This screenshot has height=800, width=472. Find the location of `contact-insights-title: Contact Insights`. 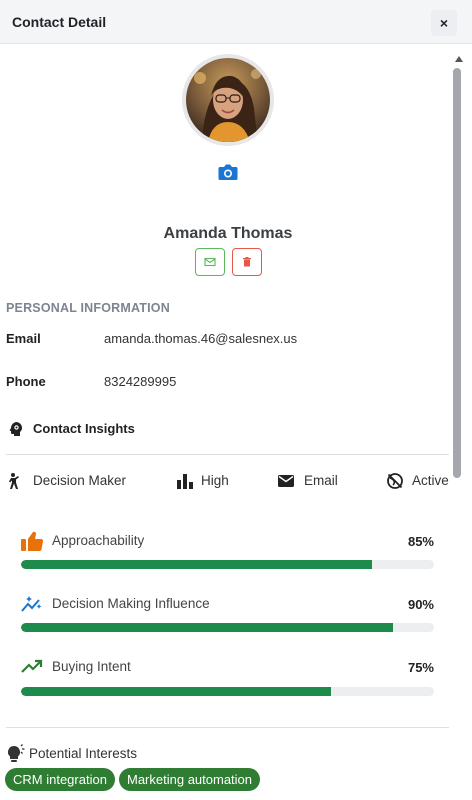

contact-insights-title: Contact Insights is located at coordinates (84, 428).